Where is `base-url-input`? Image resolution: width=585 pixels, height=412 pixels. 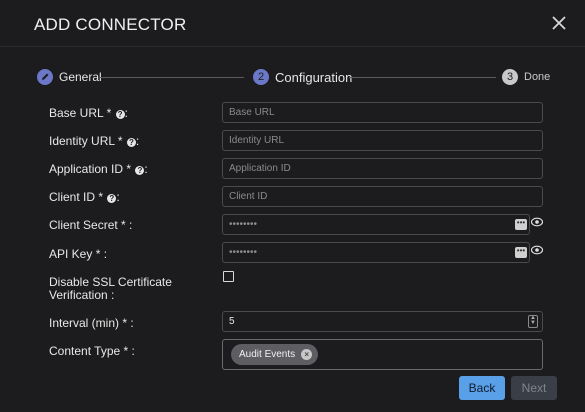
base-url-input is located at coordinates (382, 112).